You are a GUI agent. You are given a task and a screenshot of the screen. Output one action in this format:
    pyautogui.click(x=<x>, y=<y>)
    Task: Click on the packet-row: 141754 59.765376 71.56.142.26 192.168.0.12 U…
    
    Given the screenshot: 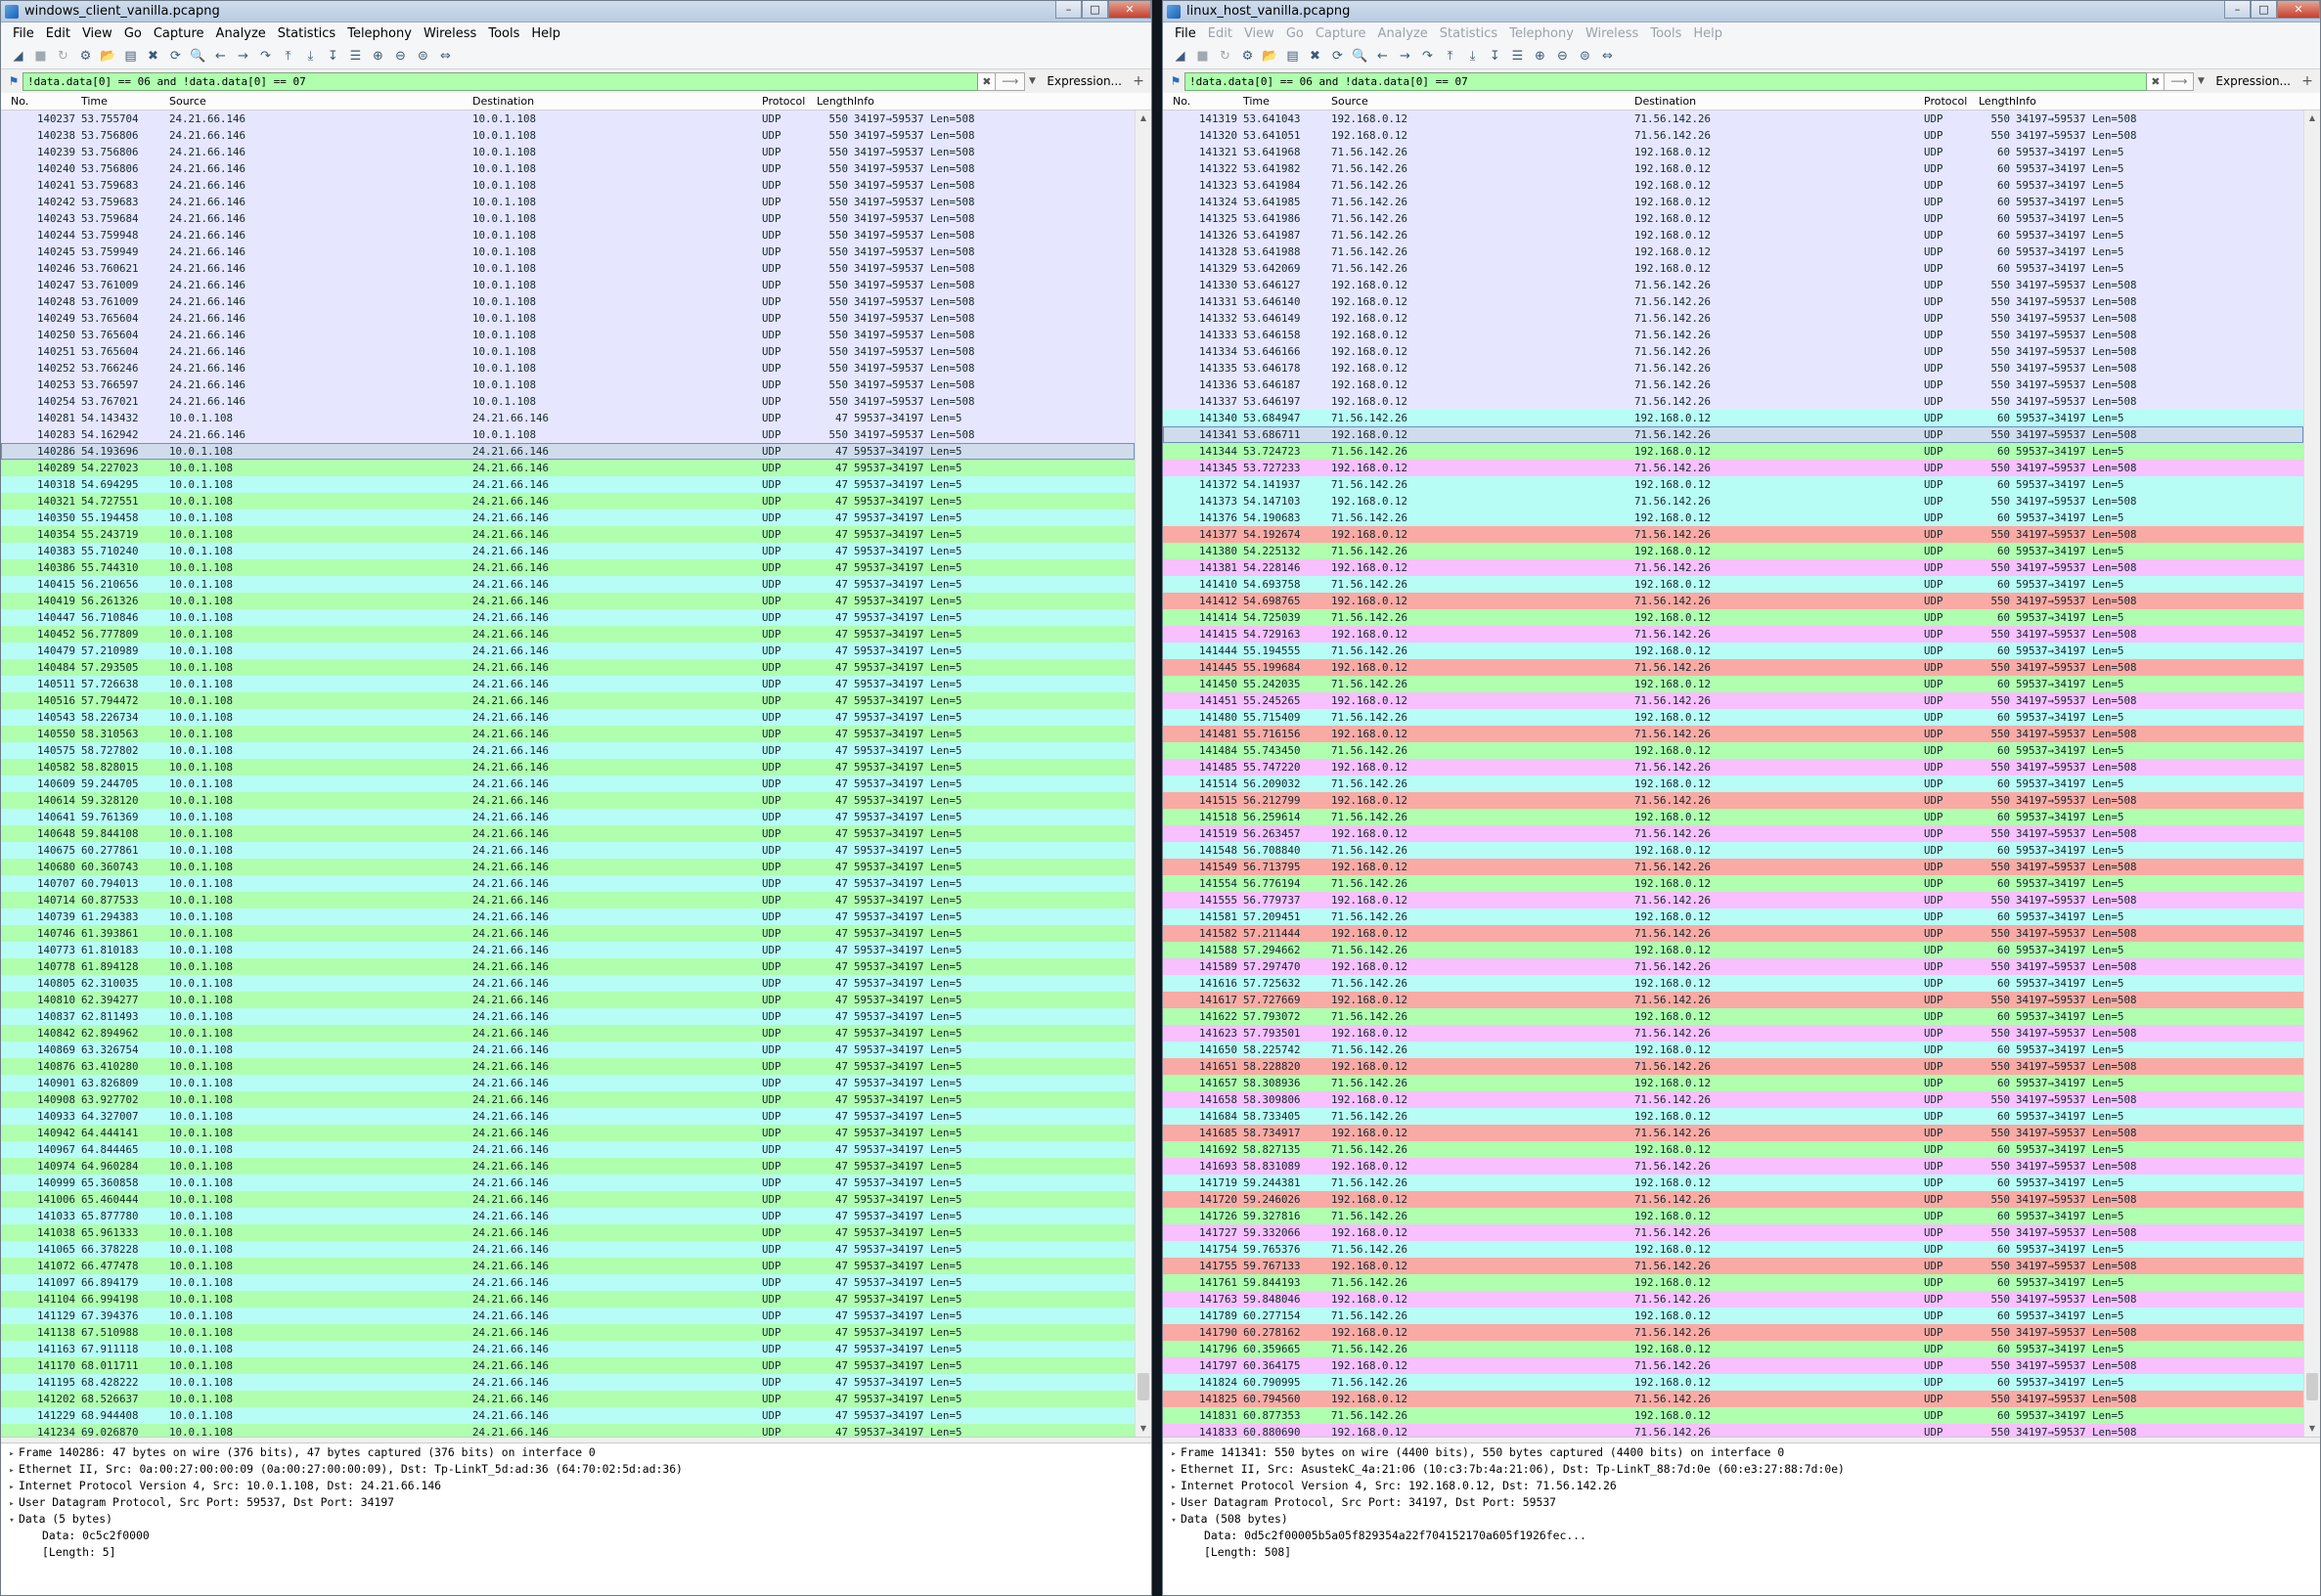 What is the action you would take?
    pyautogui.click(x=1733, y=1249)
    